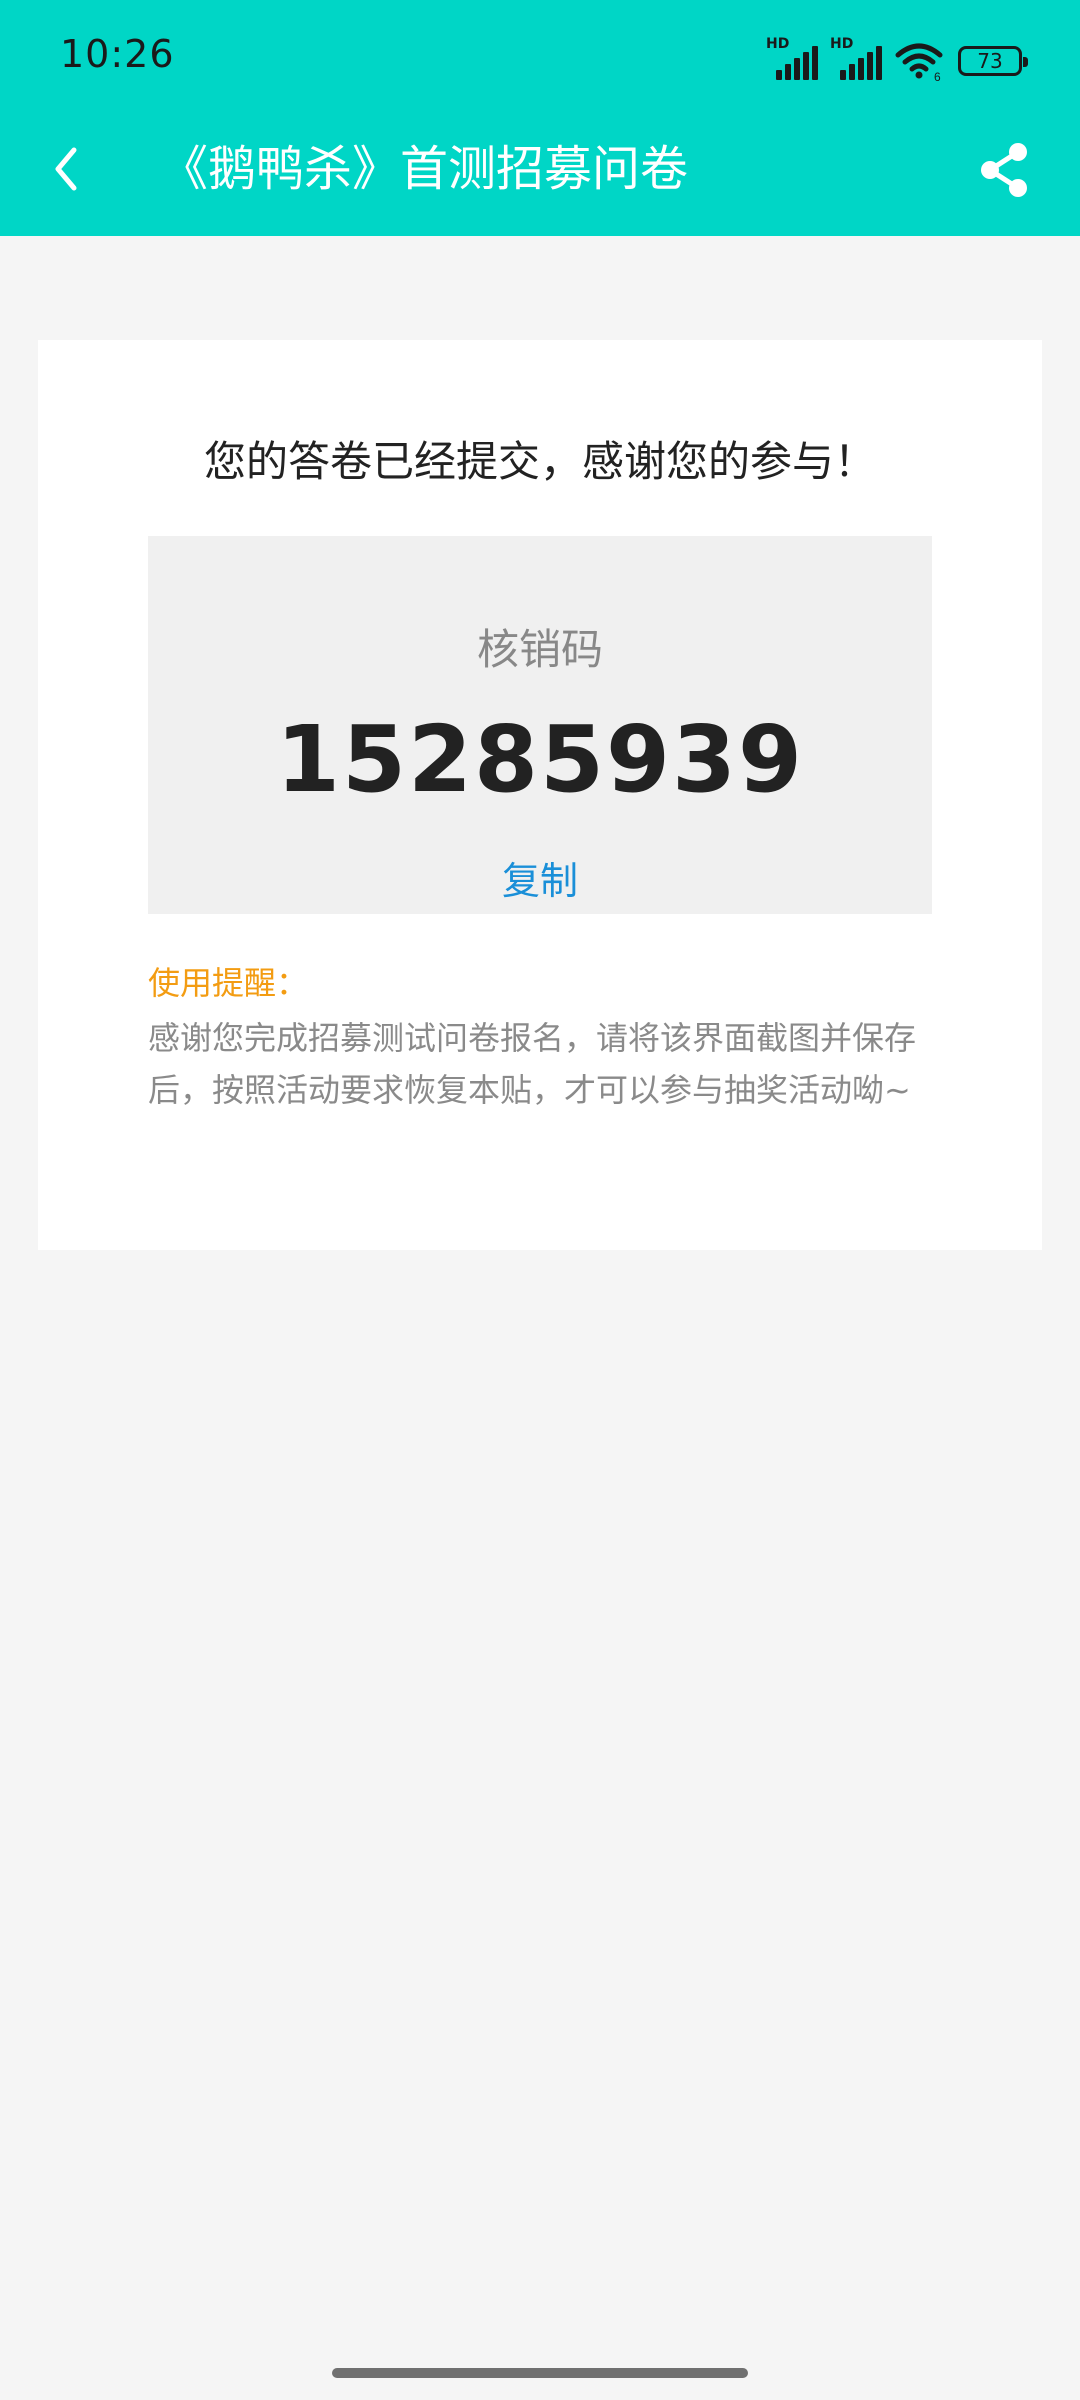  What do you see at coordinates (919, 62) in the screenshot?
I see `wifi-icon: 6` at bounding box center [919, 62].